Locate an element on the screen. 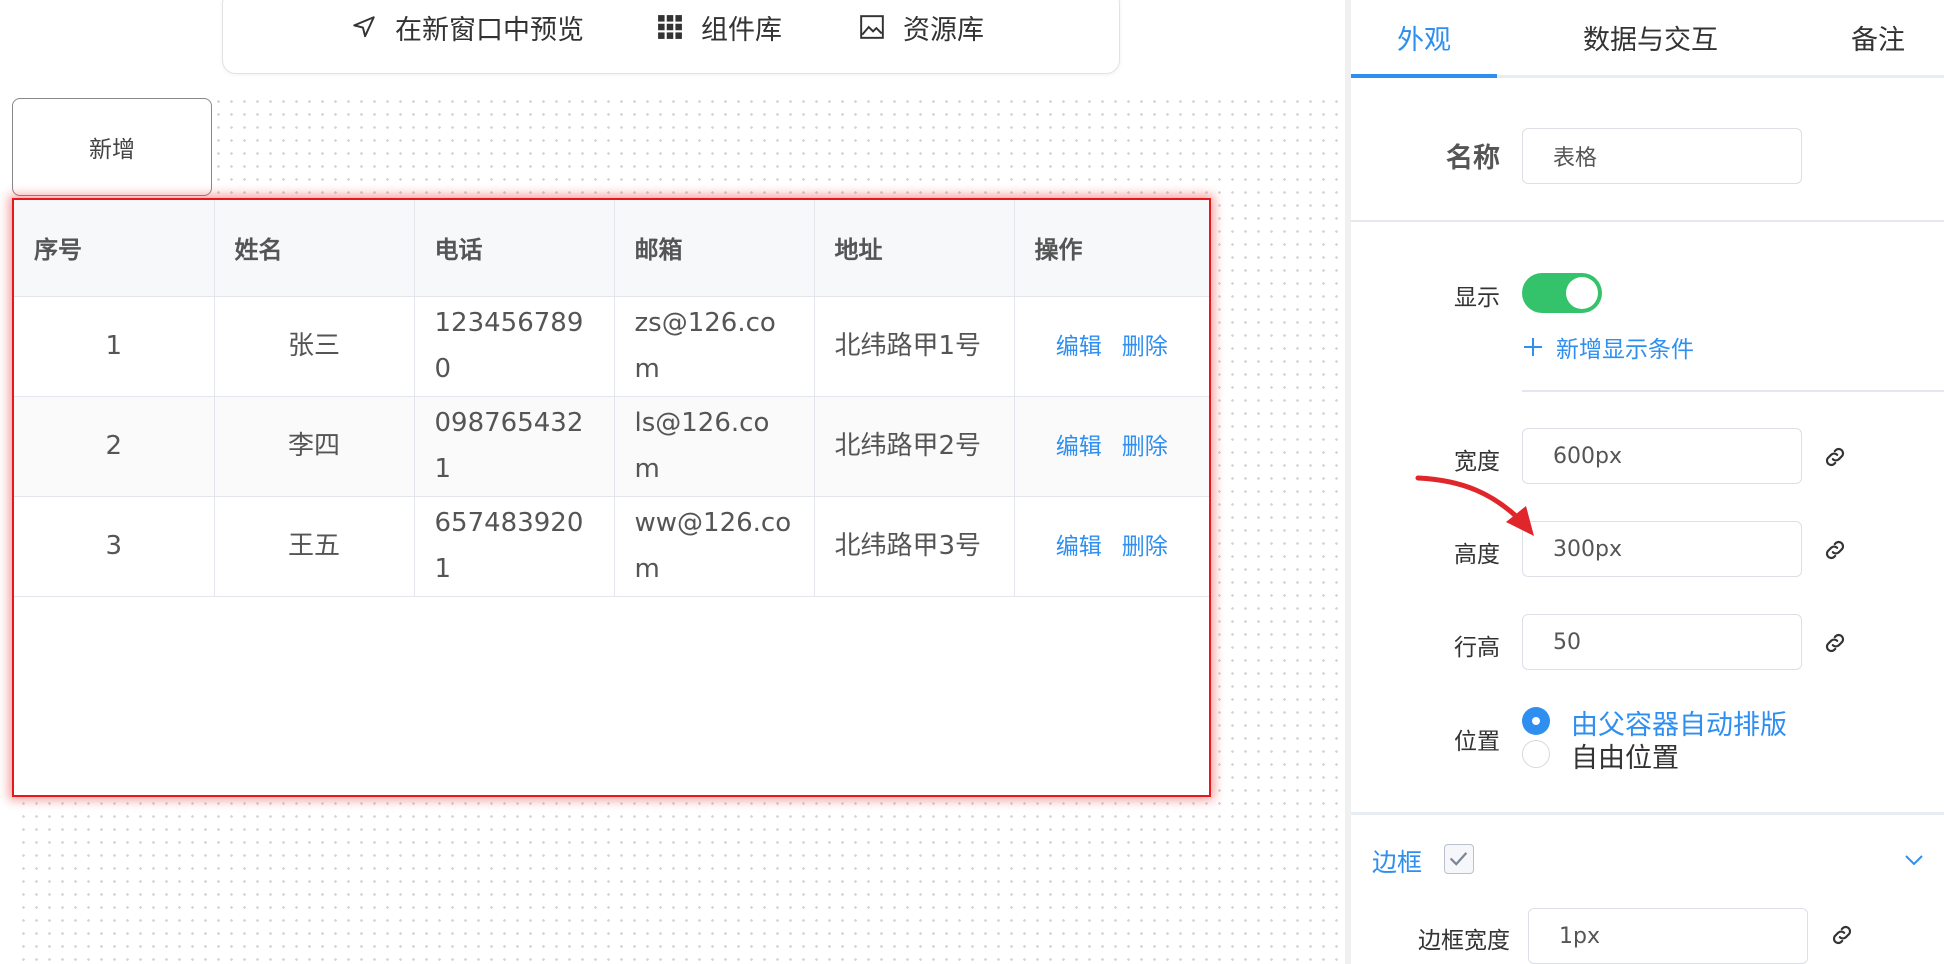  name-label: 名称 is located at coordinates (1473, 158).